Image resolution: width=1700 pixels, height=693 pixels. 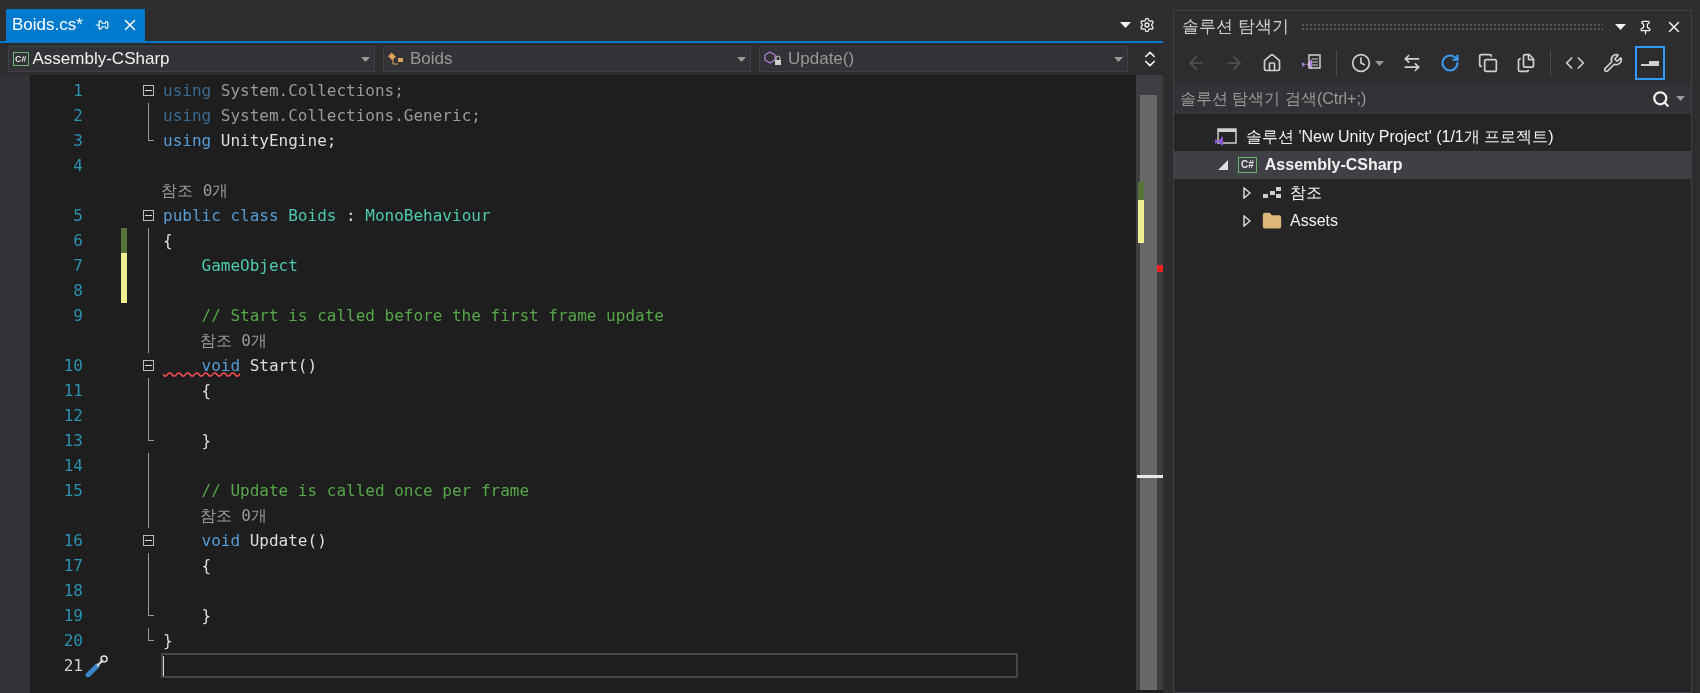 I want to click on line-number: 5, so click(x=78, y=215).